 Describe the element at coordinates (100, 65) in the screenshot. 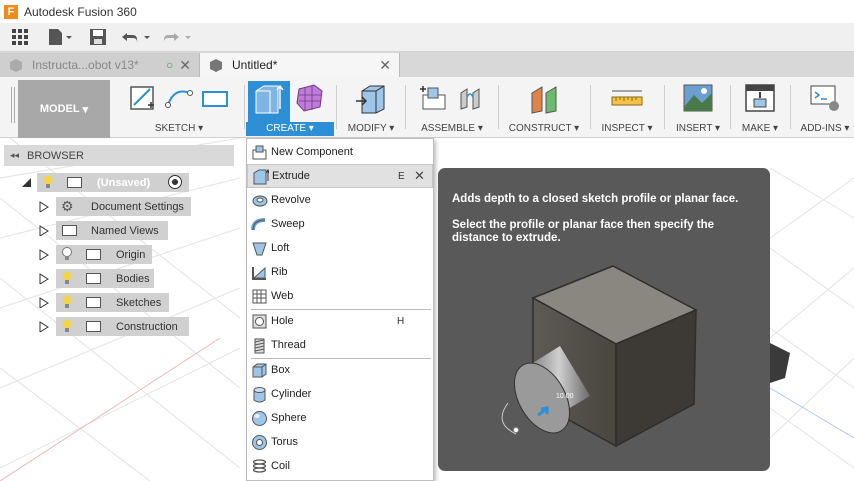

I see `tab-instructables-robot: Instructa...obot v13* ○ ✕` at that location.